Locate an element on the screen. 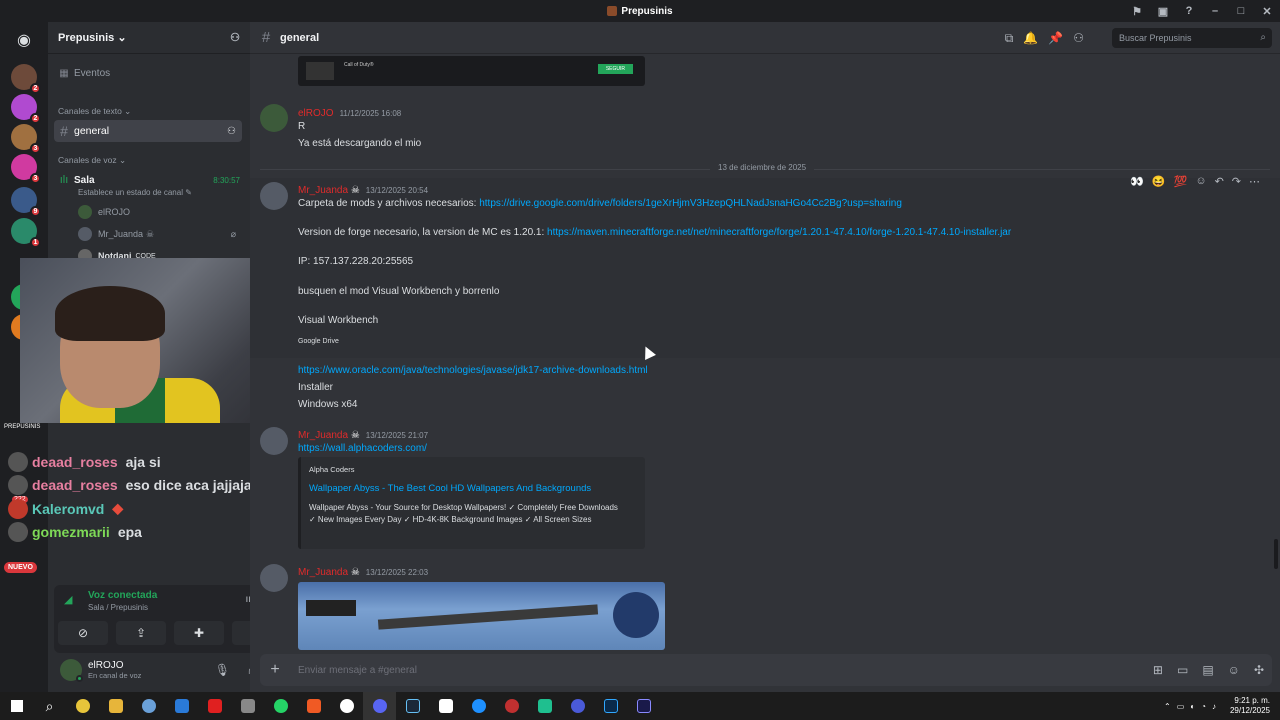  voice-location: Sala / Prepusinis is located at coordinates (118, 607).